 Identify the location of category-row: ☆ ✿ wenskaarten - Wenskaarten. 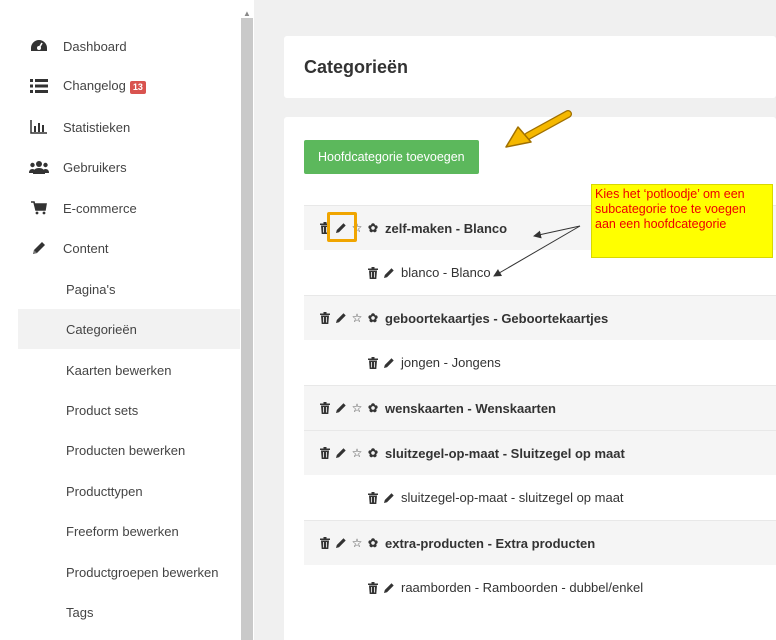
(540, 407).